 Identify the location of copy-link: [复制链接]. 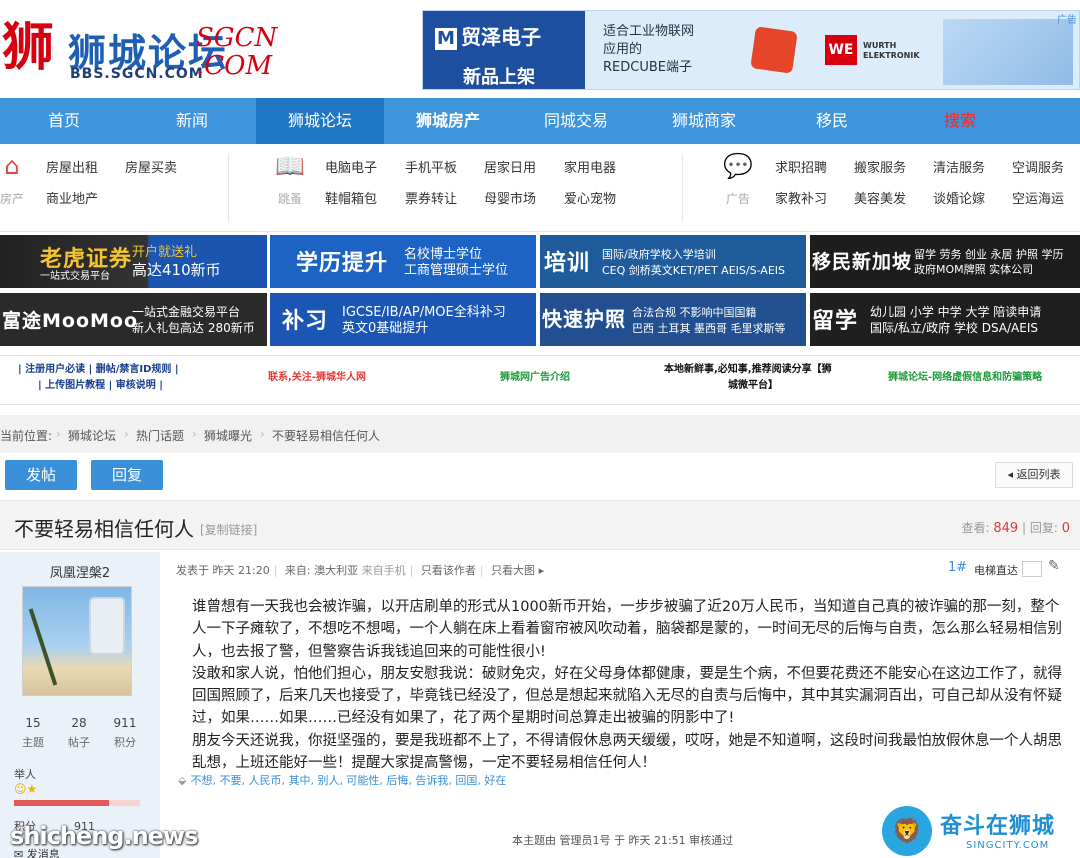
(228, 529).